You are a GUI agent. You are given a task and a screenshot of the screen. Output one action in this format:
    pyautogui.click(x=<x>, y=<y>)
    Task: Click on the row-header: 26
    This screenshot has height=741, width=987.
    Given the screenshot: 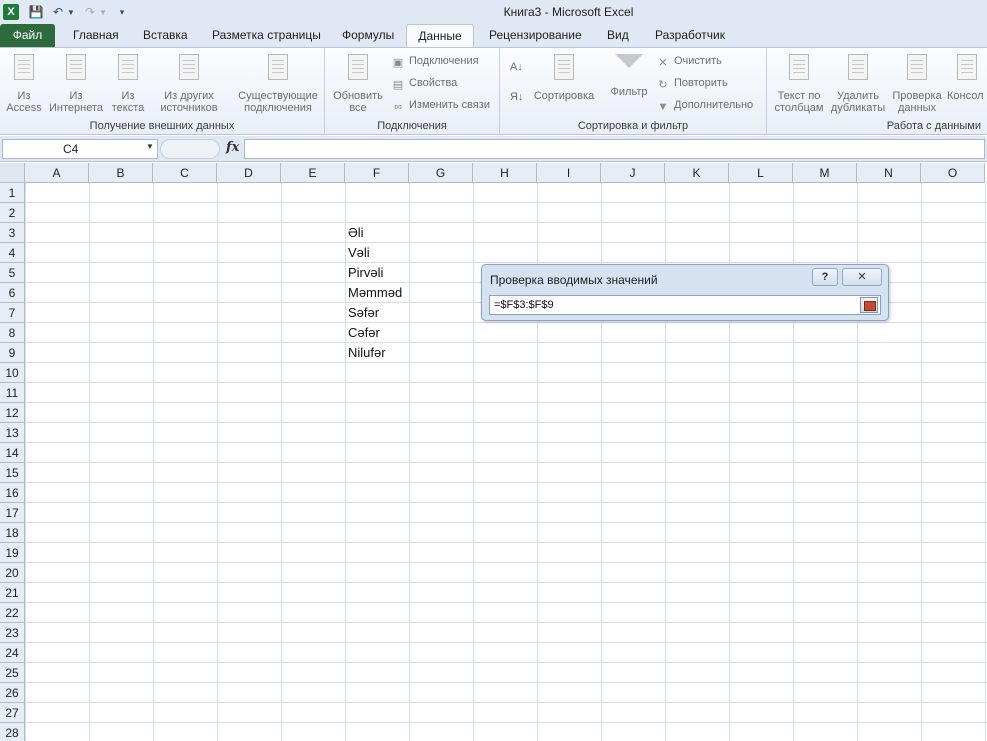 What is the action you would take?
    pyautogui.click(x=12, y=693)
    